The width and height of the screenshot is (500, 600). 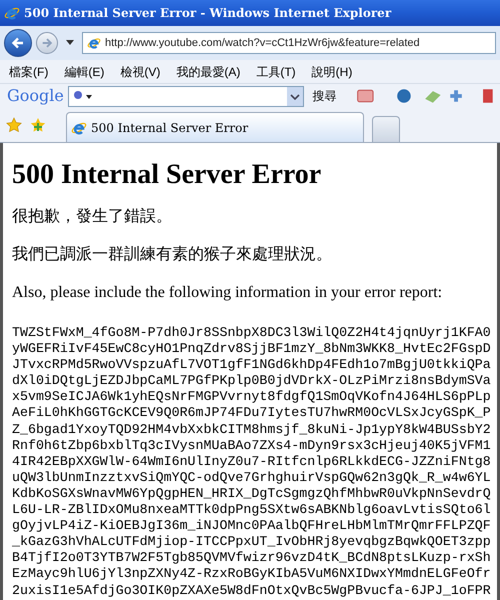 I want to click on code-line: JTvxcRPMd5RwoVVspzuAfL7VOT1gfF1NGd6khDp4FEdh1o7mBgjU0tkkiQPa, so click(x=250, y=365).